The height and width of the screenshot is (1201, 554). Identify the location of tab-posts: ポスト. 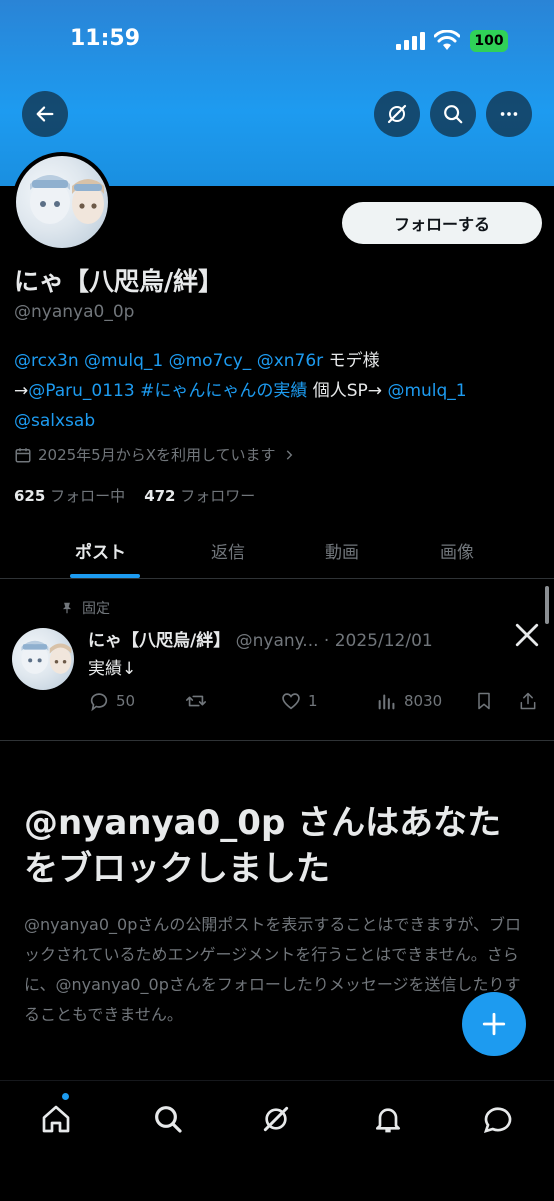
(100, 550).